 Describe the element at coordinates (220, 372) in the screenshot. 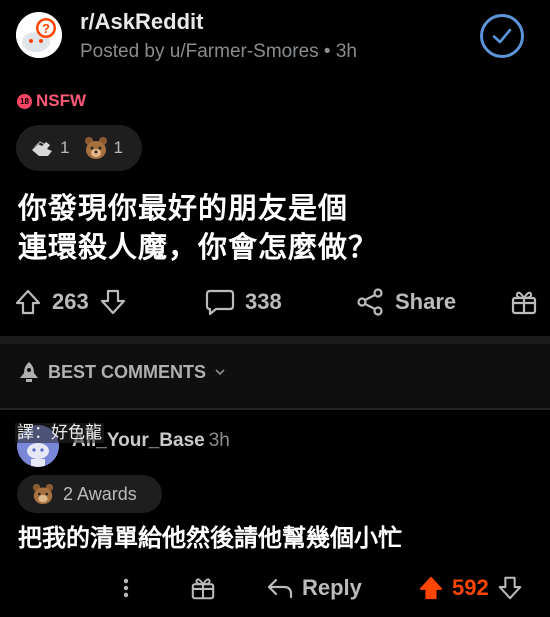

I see `chevron-down-icon` at that location.